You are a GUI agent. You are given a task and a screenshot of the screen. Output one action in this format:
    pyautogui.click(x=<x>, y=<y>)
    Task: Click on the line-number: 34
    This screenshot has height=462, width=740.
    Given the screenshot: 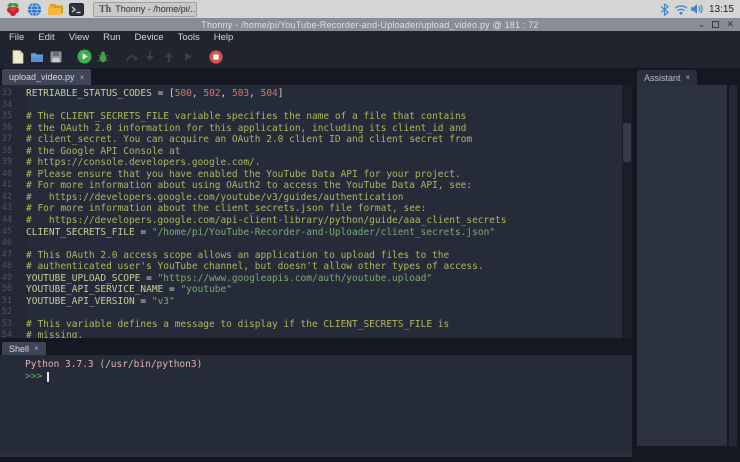 What is the action you would take?
    pyautogui.click(x=6, y=104)
    